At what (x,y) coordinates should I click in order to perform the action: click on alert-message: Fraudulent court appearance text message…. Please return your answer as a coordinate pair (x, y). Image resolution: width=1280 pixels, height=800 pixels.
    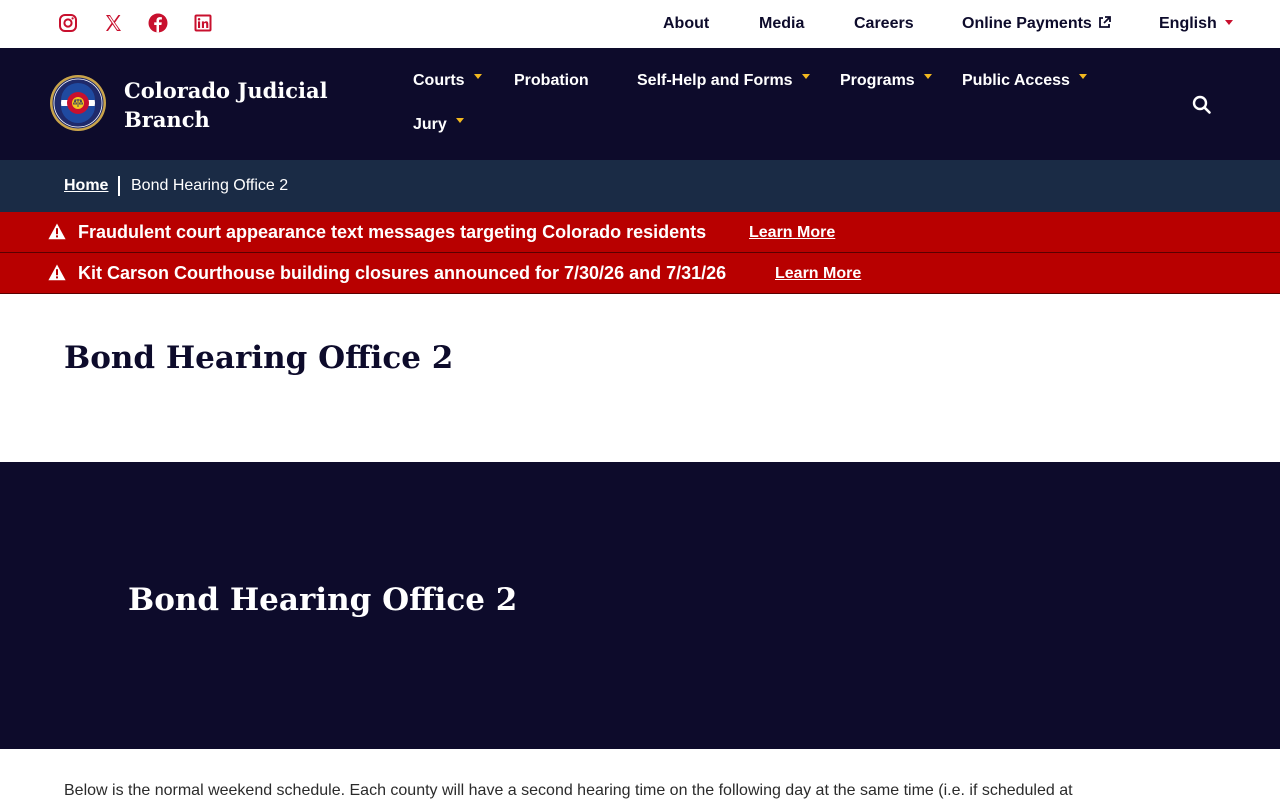
    Looking at the image, I should click on (392, 232).